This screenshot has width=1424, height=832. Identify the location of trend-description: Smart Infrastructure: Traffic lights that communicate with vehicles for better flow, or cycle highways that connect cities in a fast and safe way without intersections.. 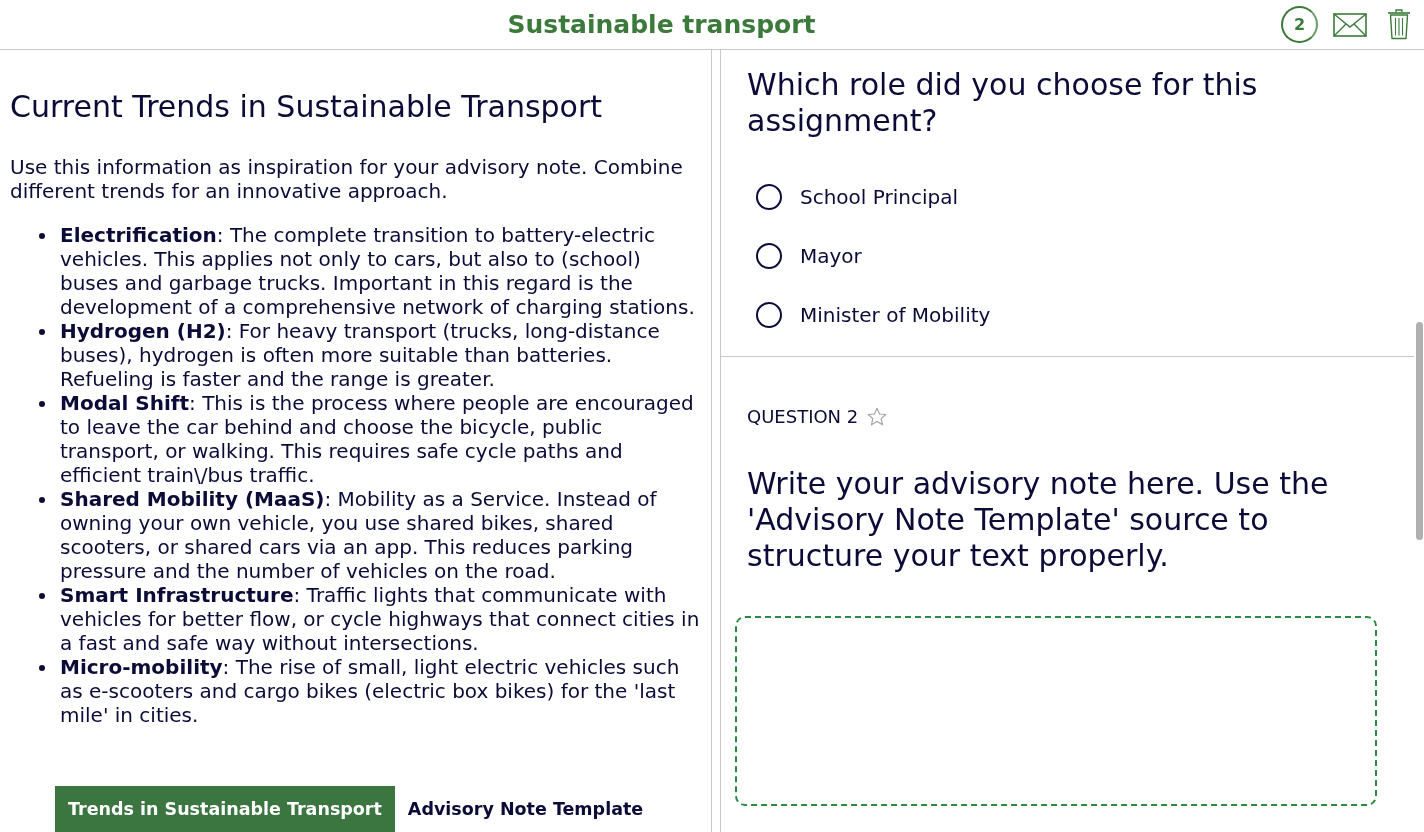
(380, 619).